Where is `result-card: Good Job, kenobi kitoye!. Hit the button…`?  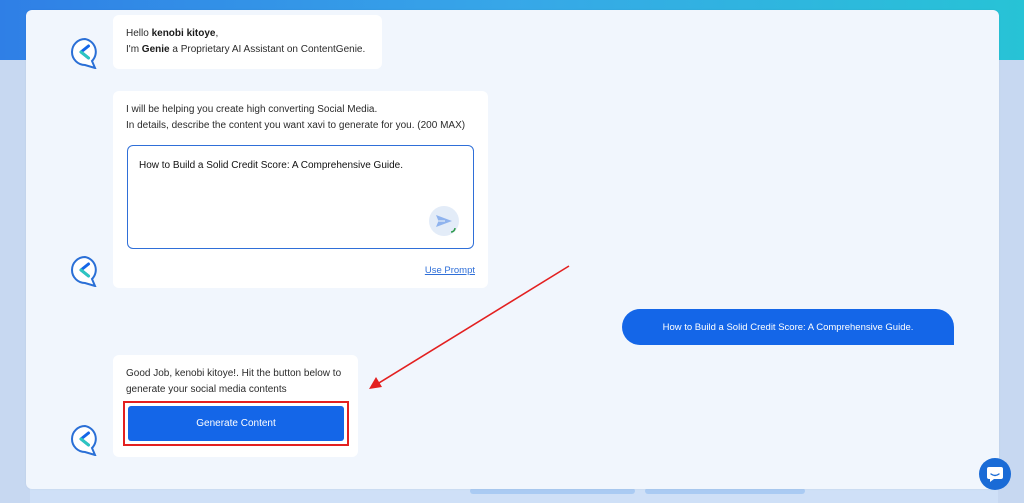 result-card: Good Job, kenobi kitoye!. Hit the button… is located at coordinates (235, 406).